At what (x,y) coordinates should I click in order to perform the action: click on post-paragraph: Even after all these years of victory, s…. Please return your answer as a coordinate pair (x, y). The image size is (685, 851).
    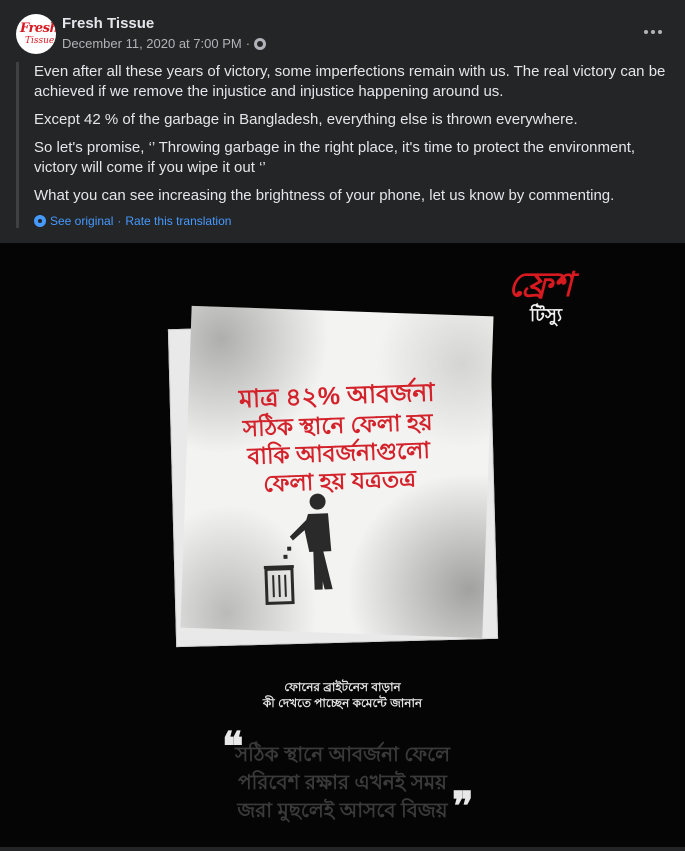
    Looking at the image, I should click on (350, 81).